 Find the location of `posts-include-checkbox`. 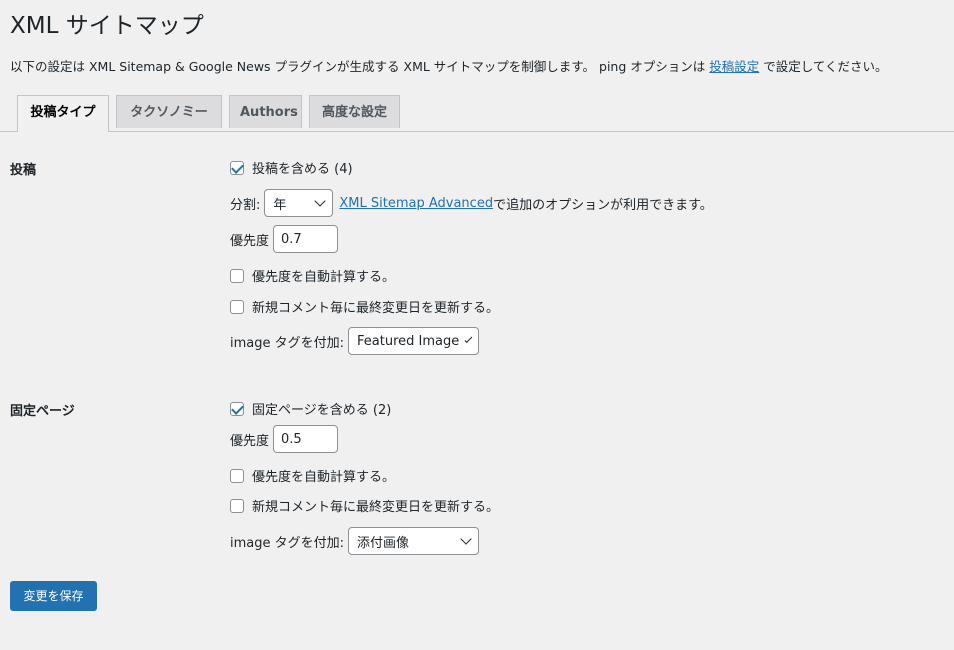

posts-include-checkbox is located at coordinates (237, 167).